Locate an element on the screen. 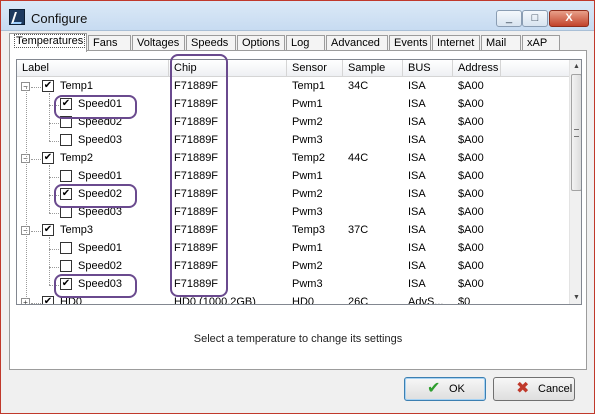 The width and height of the screenshot is (595, 414). row-sensor: Pwm2 is located at coordinates (307, 122).